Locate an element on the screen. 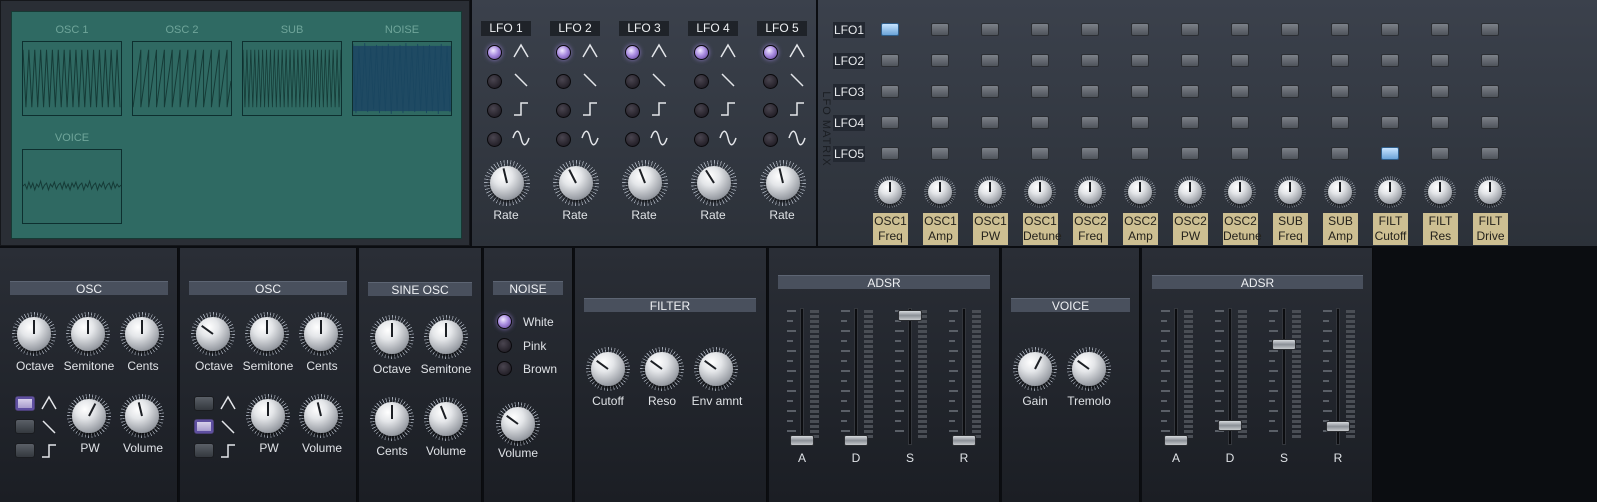 This screenshot has height=502, width=1597. matrix-cell-lfo2-filt-drive is located at coordinates (1490, 60).